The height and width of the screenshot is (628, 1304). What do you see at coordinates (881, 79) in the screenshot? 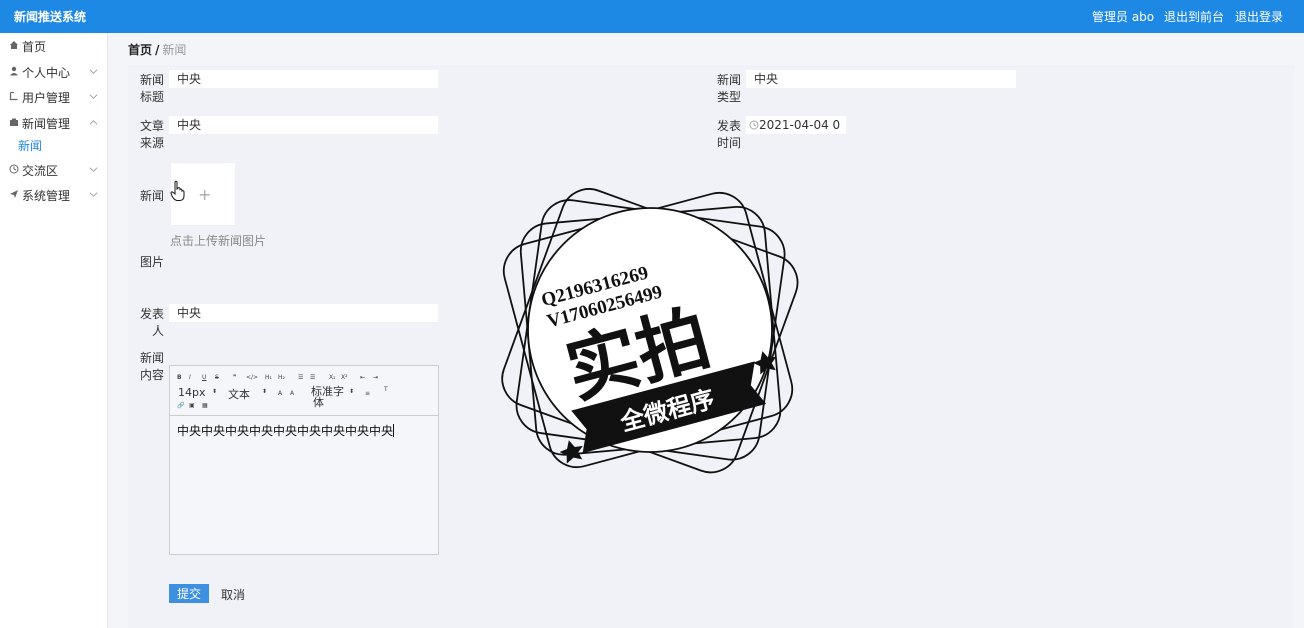
I see `type-input: 中央` at bounding box center [881, 79].